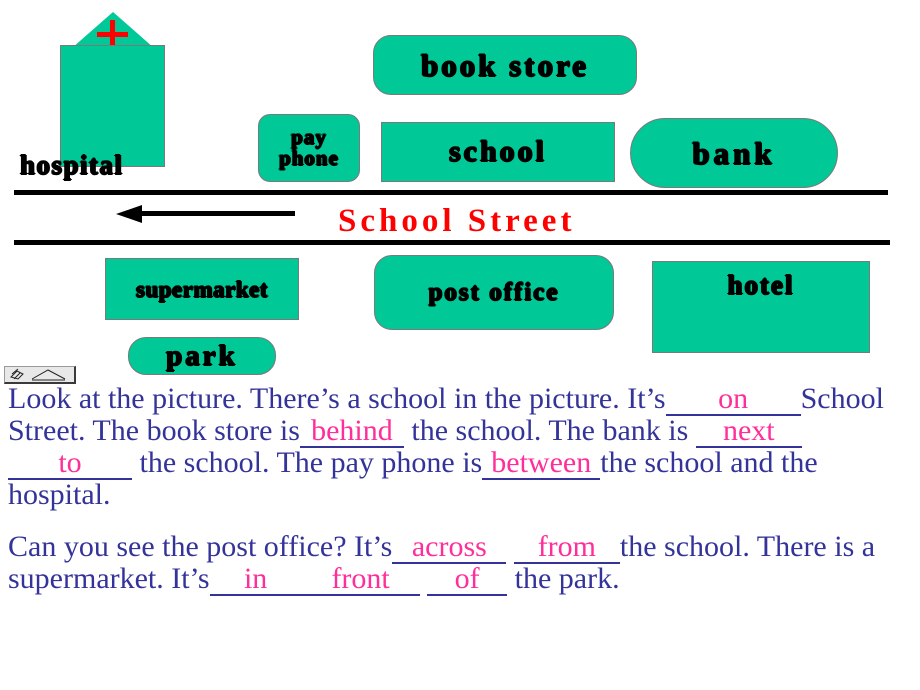 The width and height of the screenshot is (920, 690). I want to click on answer-blank-in: in, so click(255, 580).